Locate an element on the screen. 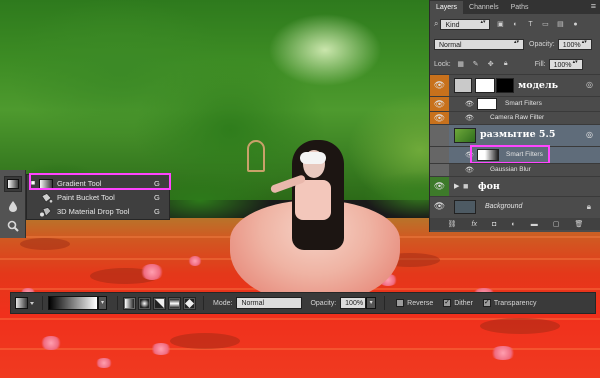  adjustment-filter-icon: ◐ is located at coordinates (515, 24).